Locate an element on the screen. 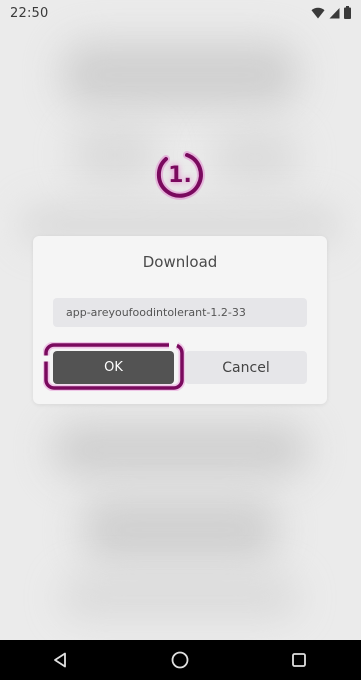 The width and height of the screenshot is (361, 680). step-marker: 1. is located at coordinates (180, 175).